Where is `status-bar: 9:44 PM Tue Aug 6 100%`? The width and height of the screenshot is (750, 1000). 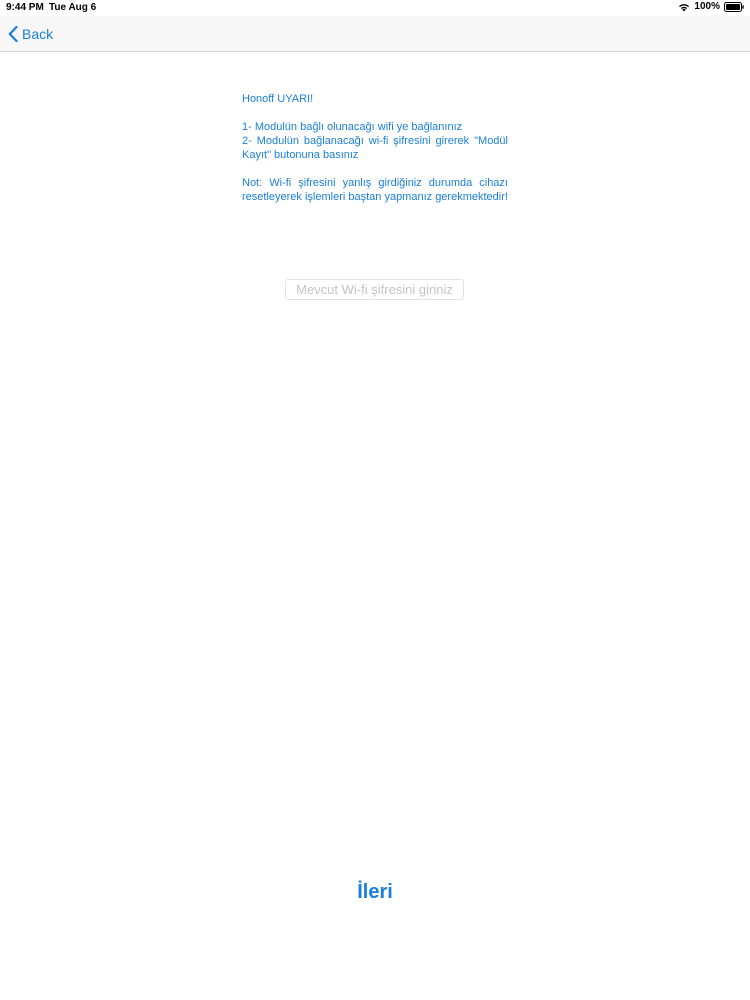 status-bar: 9:44 PM Tue Aug 6 100% is located at coordinates (375, 8).